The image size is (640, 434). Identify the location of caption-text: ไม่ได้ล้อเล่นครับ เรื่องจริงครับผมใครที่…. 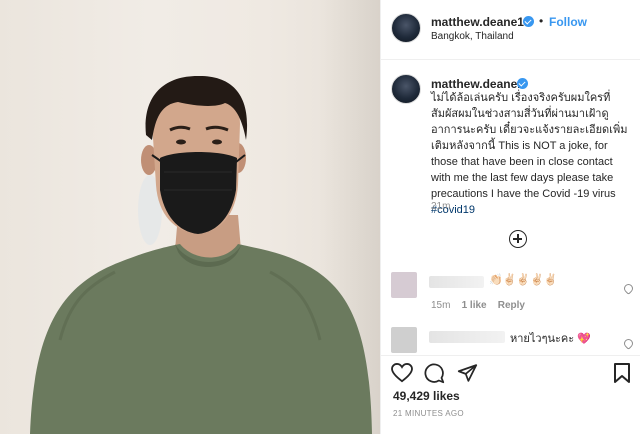
(533, 154).